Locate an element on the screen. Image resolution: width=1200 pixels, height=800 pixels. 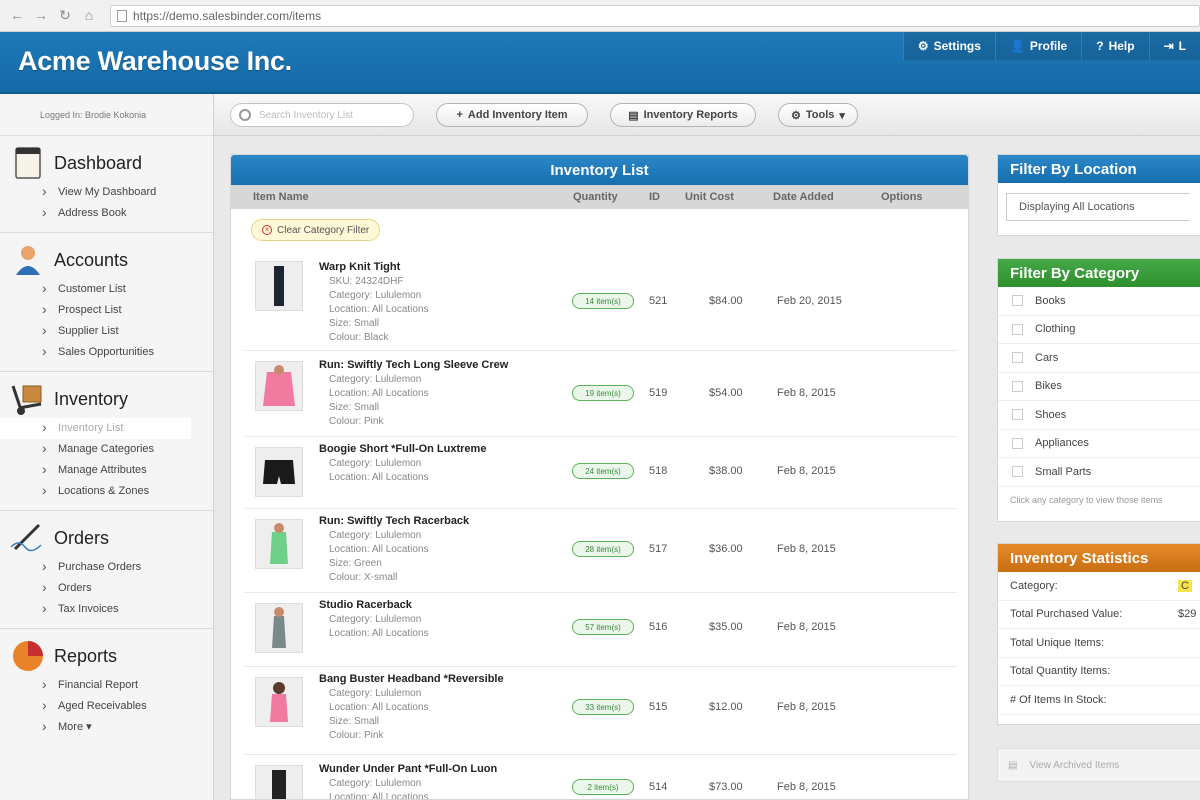
sidebar-item-address-book: Address Book is located at coordinates (106, 213).